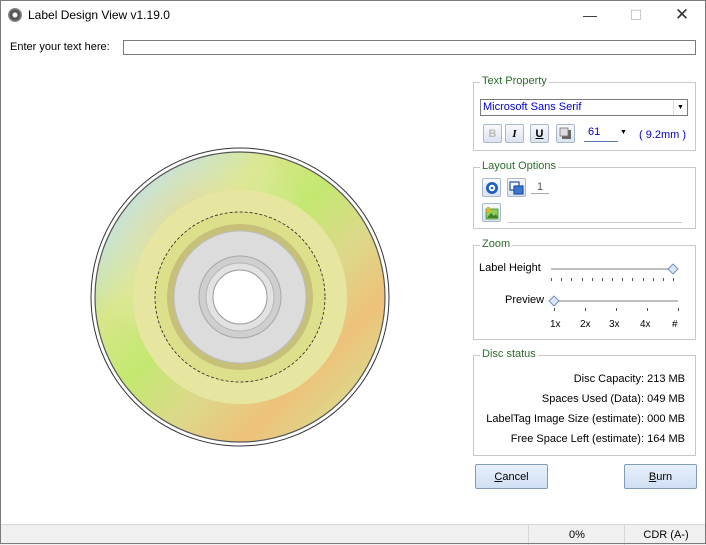  I want to click on stat-value: 213 MB, so click(666, 379).